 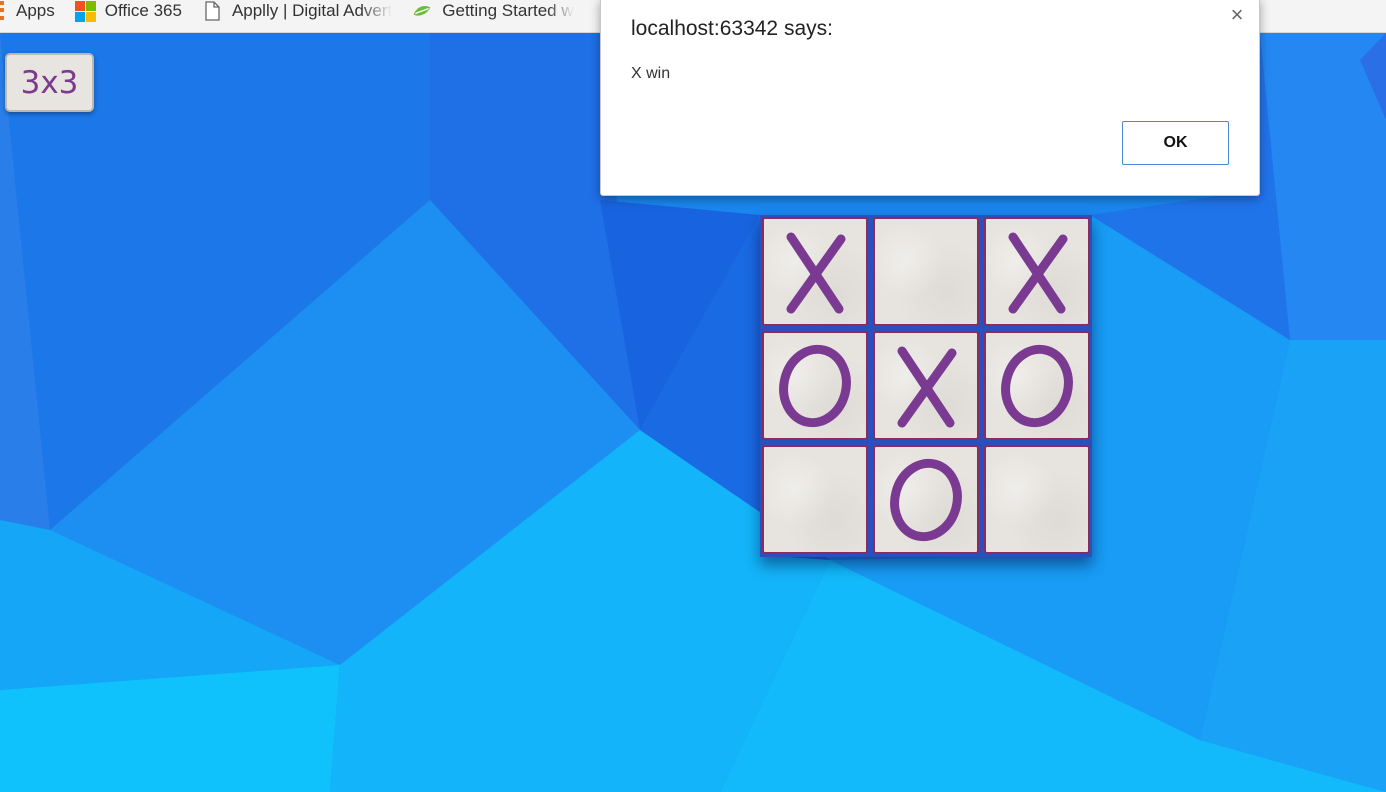 I want to click on bookmark-getting-started: Getting Started w, so click(x=493, y=14).